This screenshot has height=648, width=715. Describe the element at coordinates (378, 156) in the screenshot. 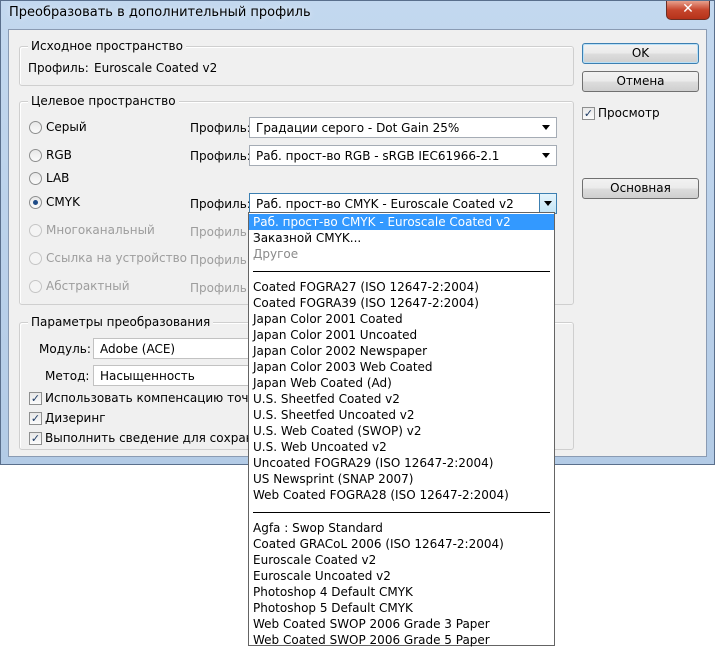

I see `rgb-profile-value: Раб. прост-во RGB - sRGB IEC61966-2.1` at that location.